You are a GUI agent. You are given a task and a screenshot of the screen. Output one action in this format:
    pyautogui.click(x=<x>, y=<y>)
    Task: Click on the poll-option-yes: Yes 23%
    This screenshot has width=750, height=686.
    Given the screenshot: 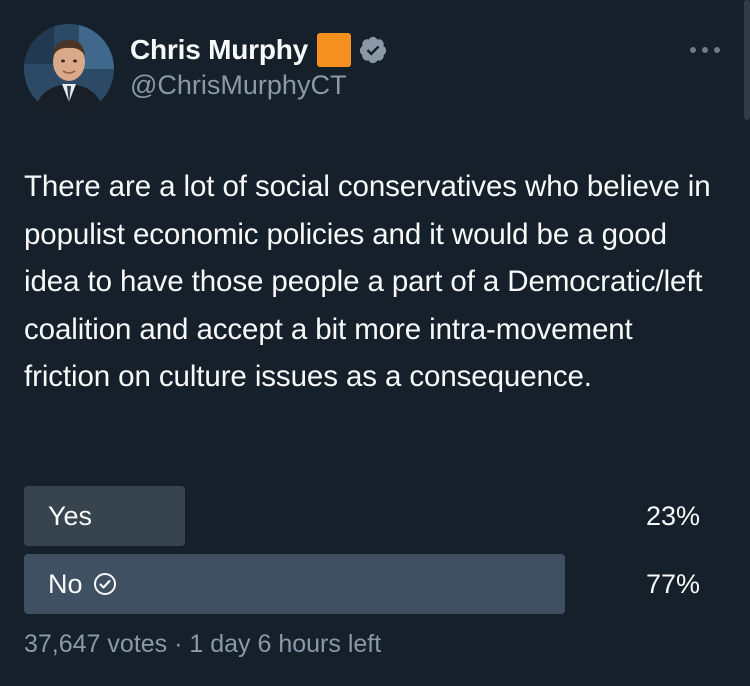 What is the action you would take?
    pyautogui.click(x=374, y=516)
    